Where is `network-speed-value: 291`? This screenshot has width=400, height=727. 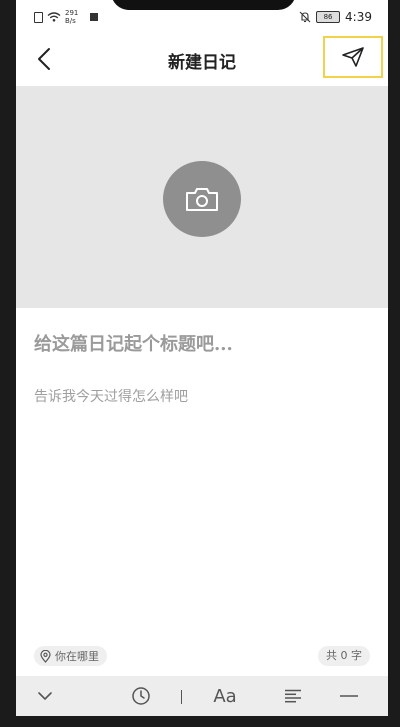
network-speed-value: 291 is located at coordinates (72, 13).